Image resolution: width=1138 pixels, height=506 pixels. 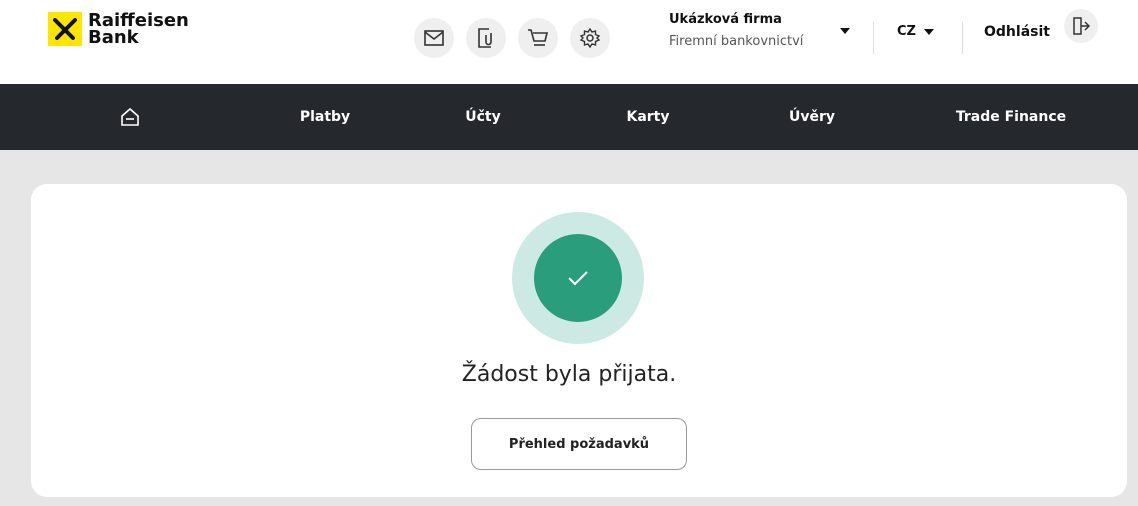 I want to click on document-attachment-icon, so click(x=485, y=38).